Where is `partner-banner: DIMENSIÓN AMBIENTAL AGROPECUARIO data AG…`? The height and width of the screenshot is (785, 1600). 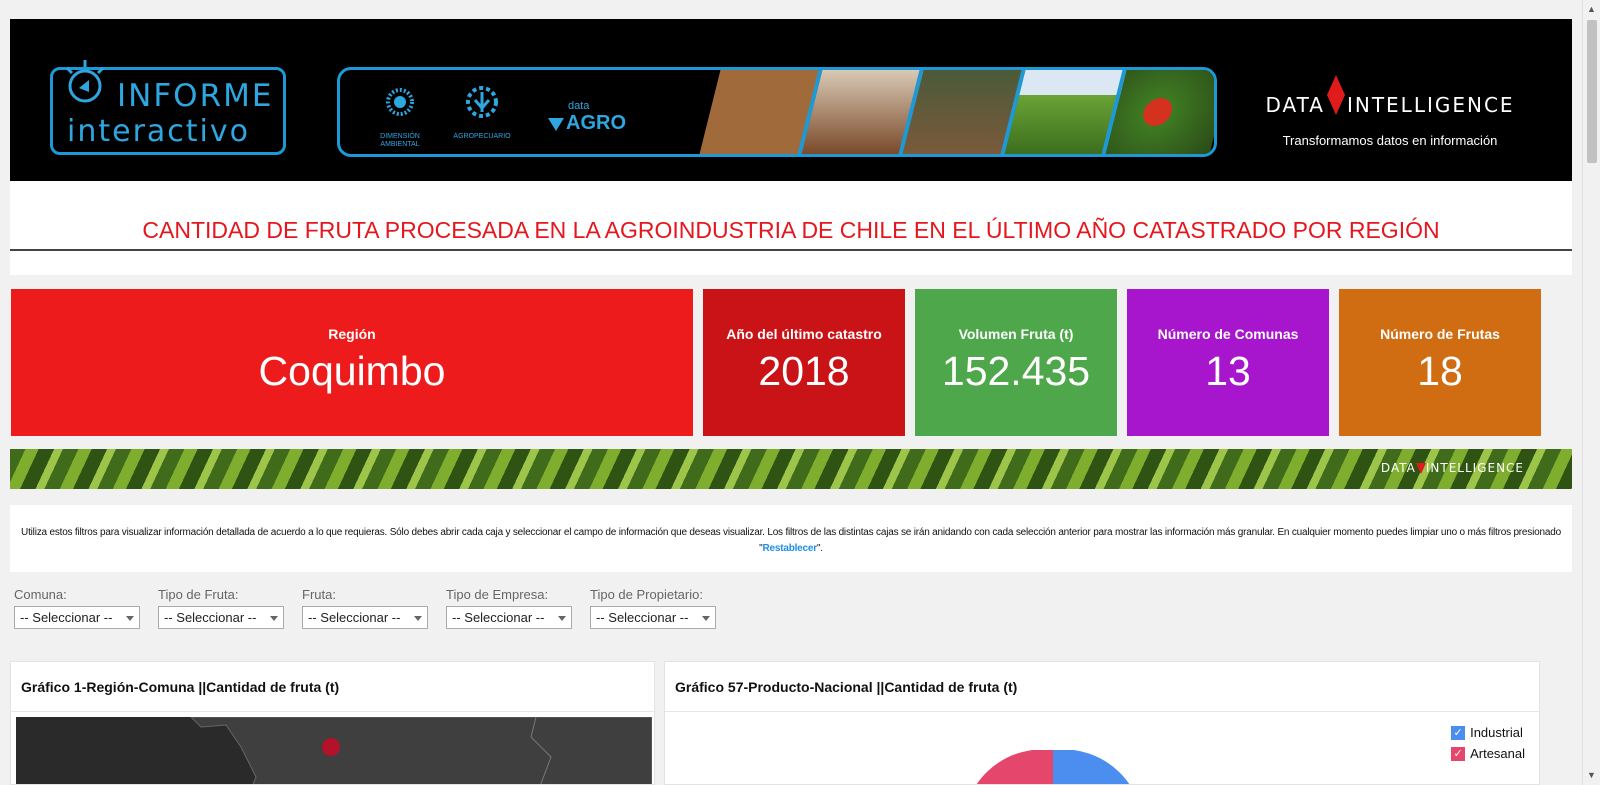
partner-banner: DIMENSIÓN AMBIENTAL AGROPECUARIO data AG… is located at coordinates (777, 112).